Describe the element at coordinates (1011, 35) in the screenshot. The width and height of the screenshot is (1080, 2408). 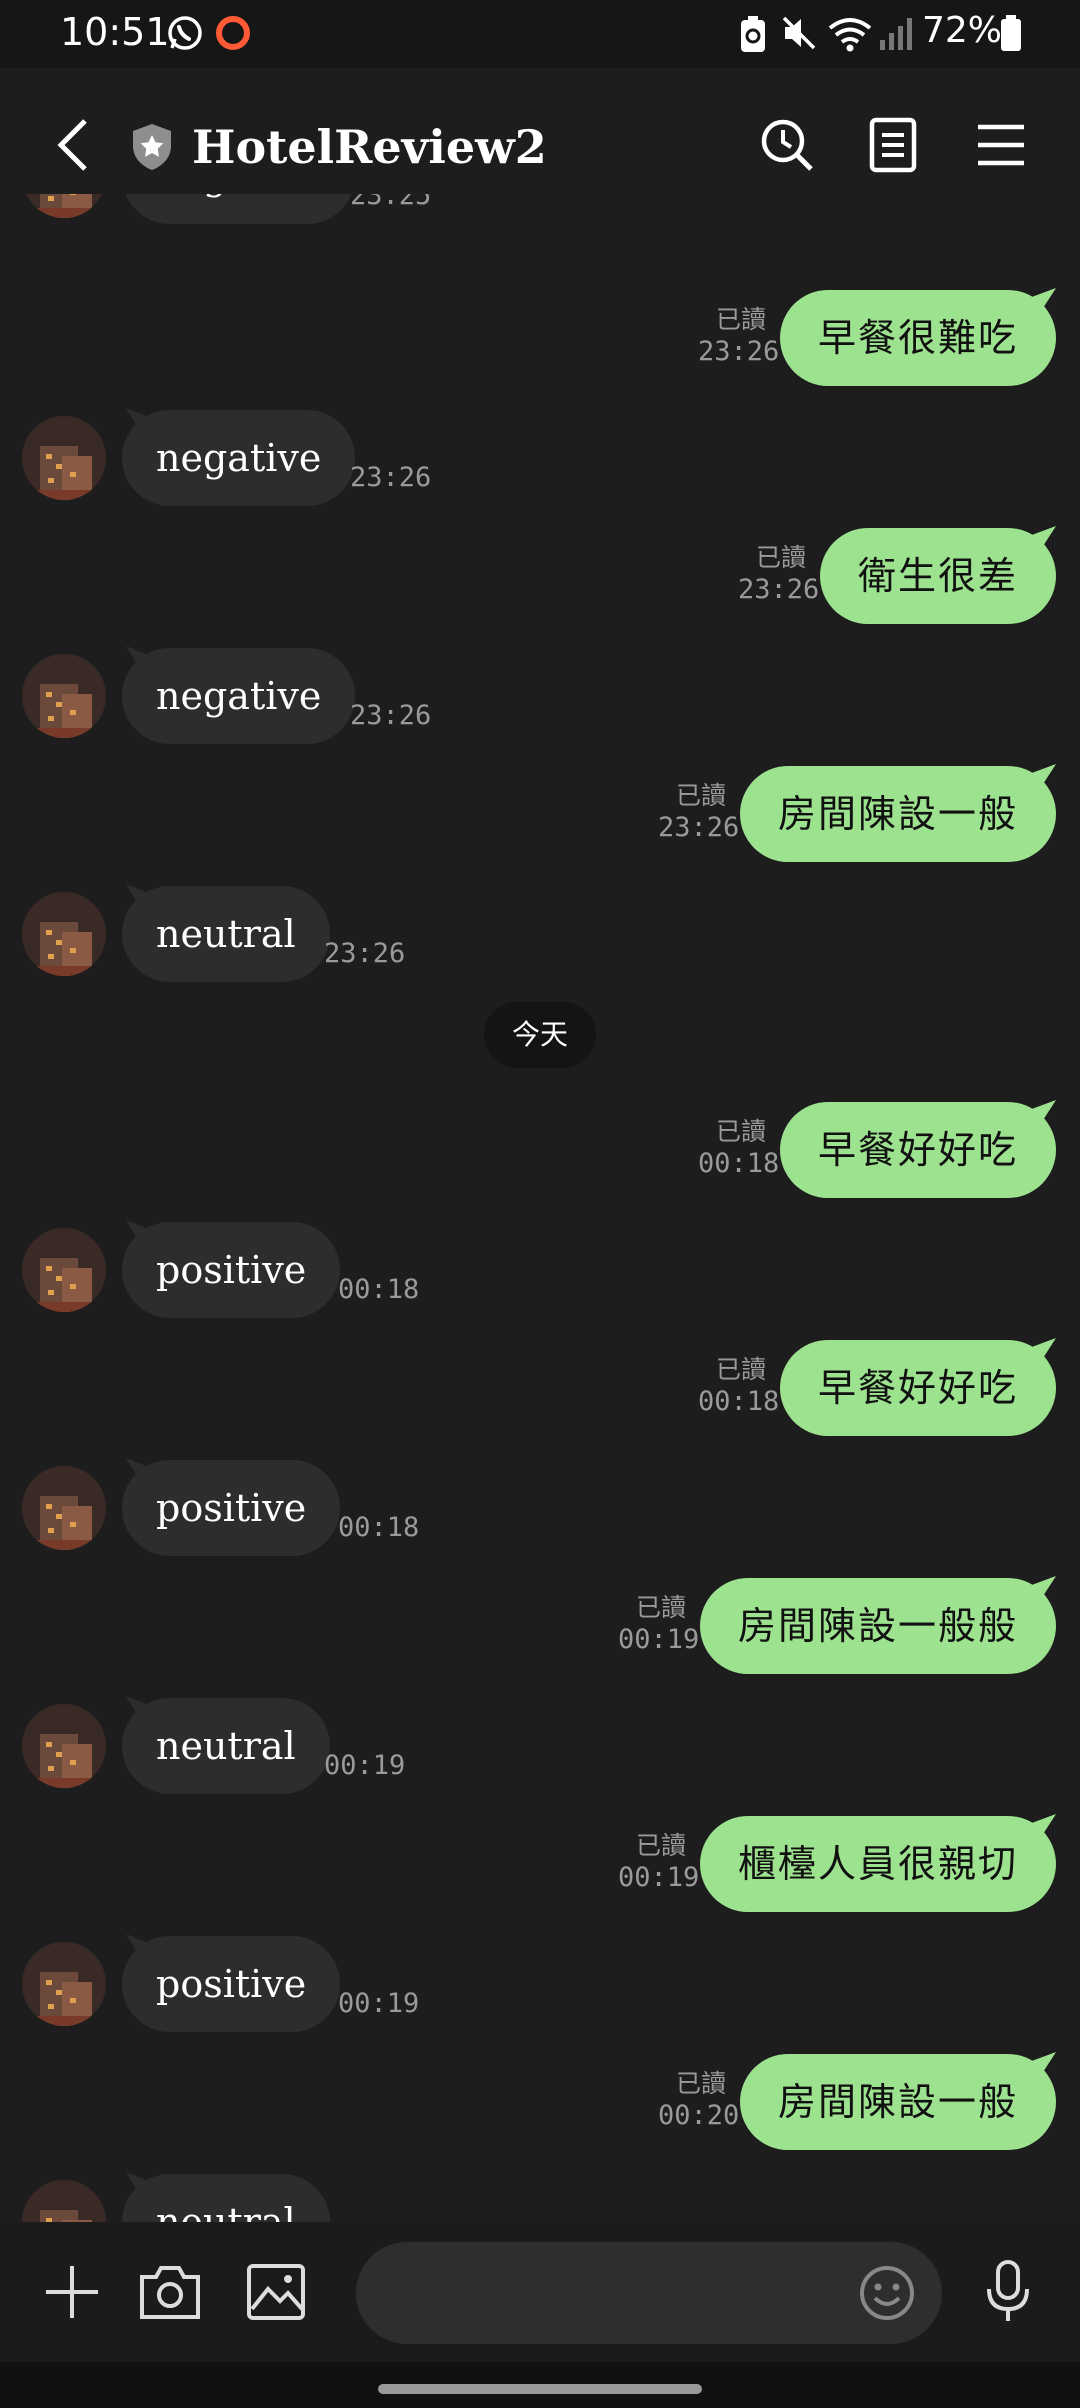
I see `battery-icon` at that location.